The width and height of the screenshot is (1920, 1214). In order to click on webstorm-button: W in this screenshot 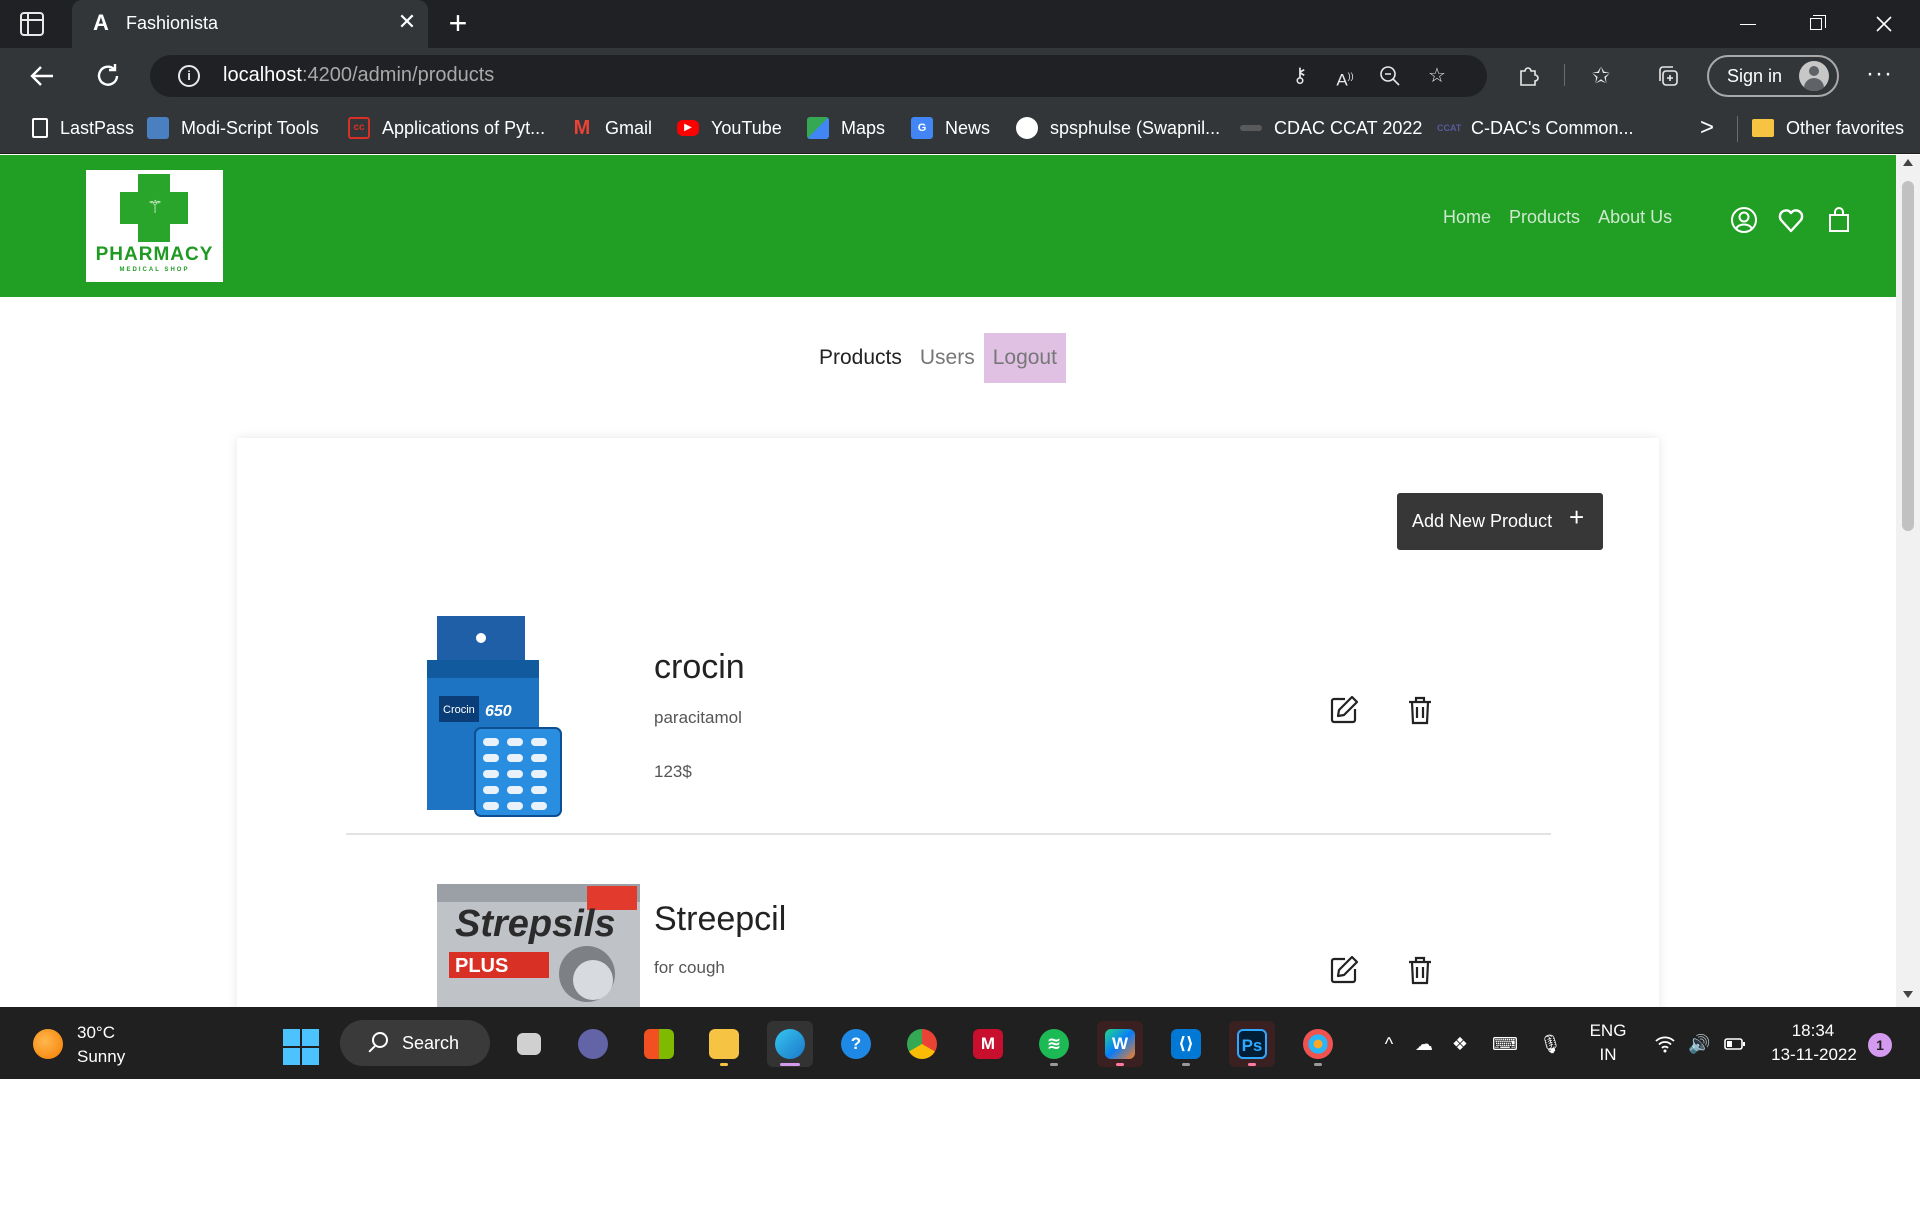, I will do `click(1120, 1044)`.